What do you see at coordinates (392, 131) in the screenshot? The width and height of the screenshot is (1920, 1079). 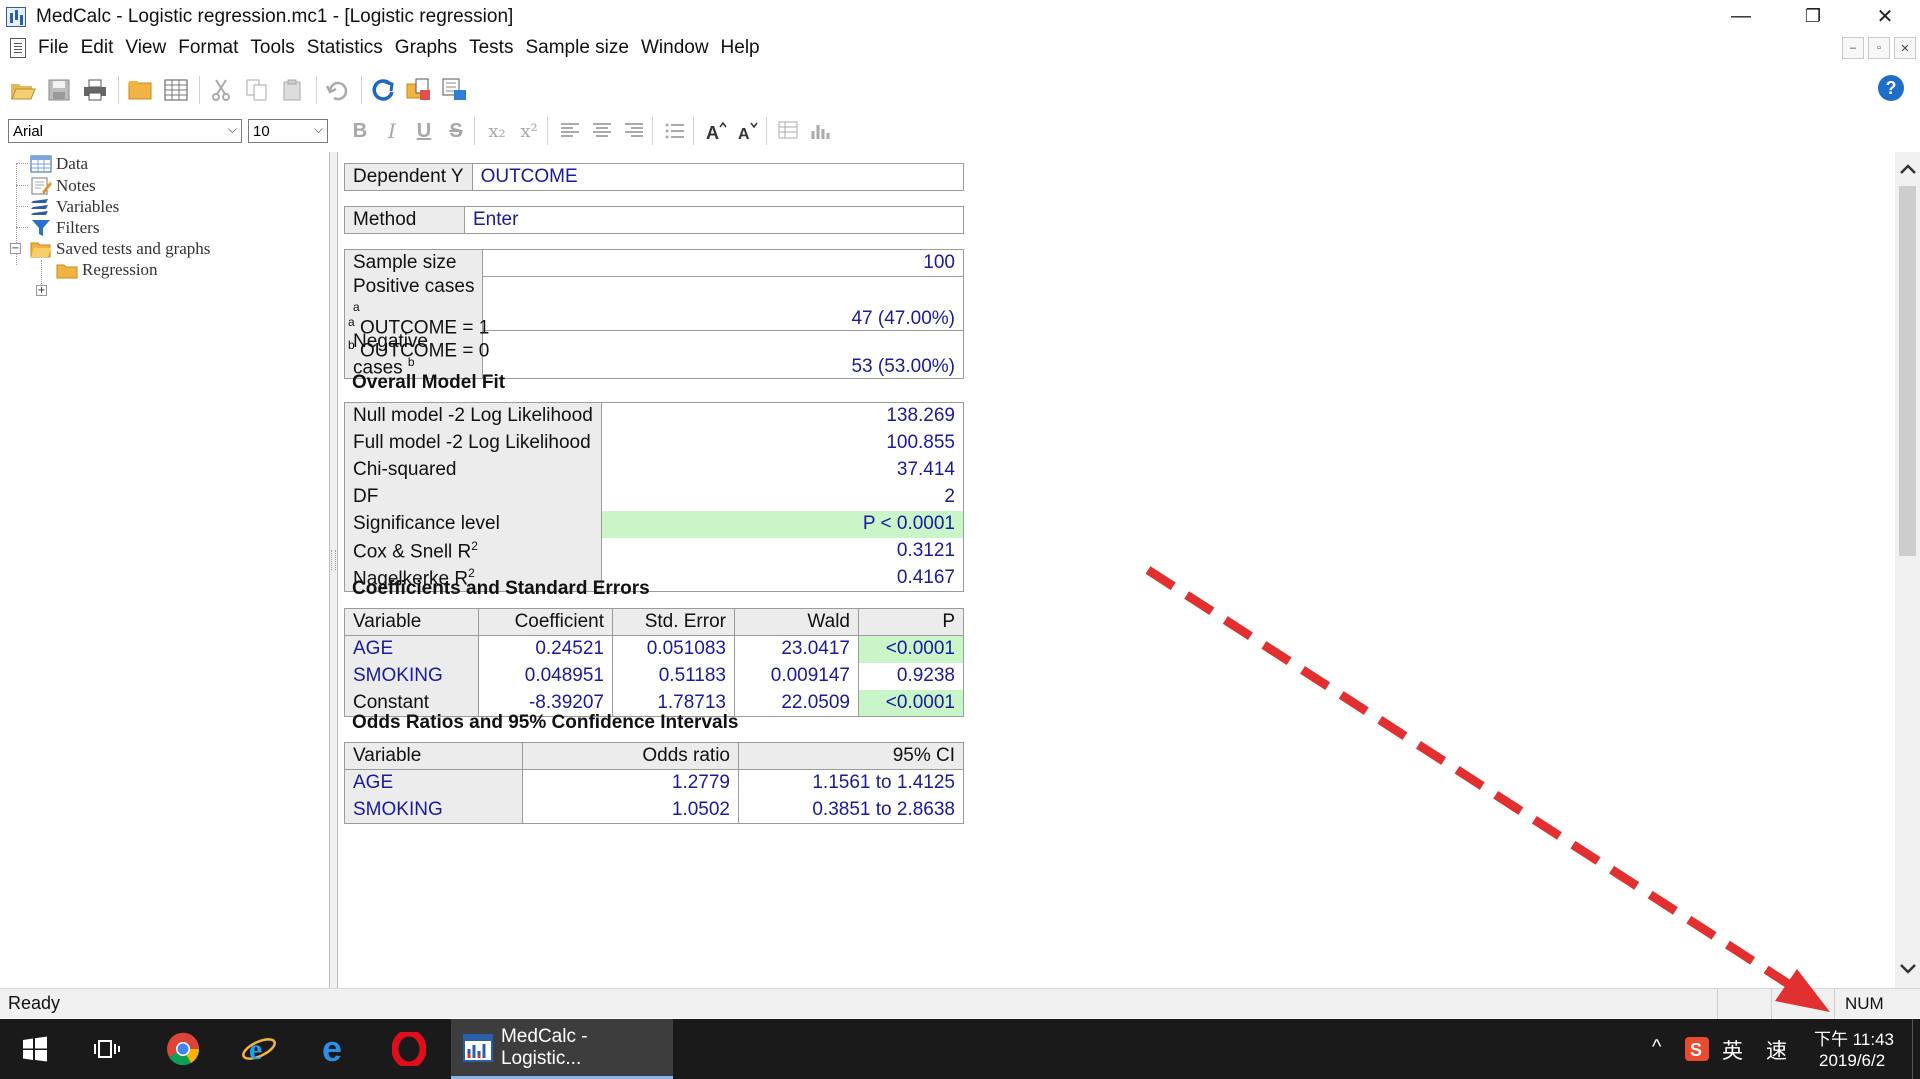 I see `italic-button: I` at bounding box center [392, 131].